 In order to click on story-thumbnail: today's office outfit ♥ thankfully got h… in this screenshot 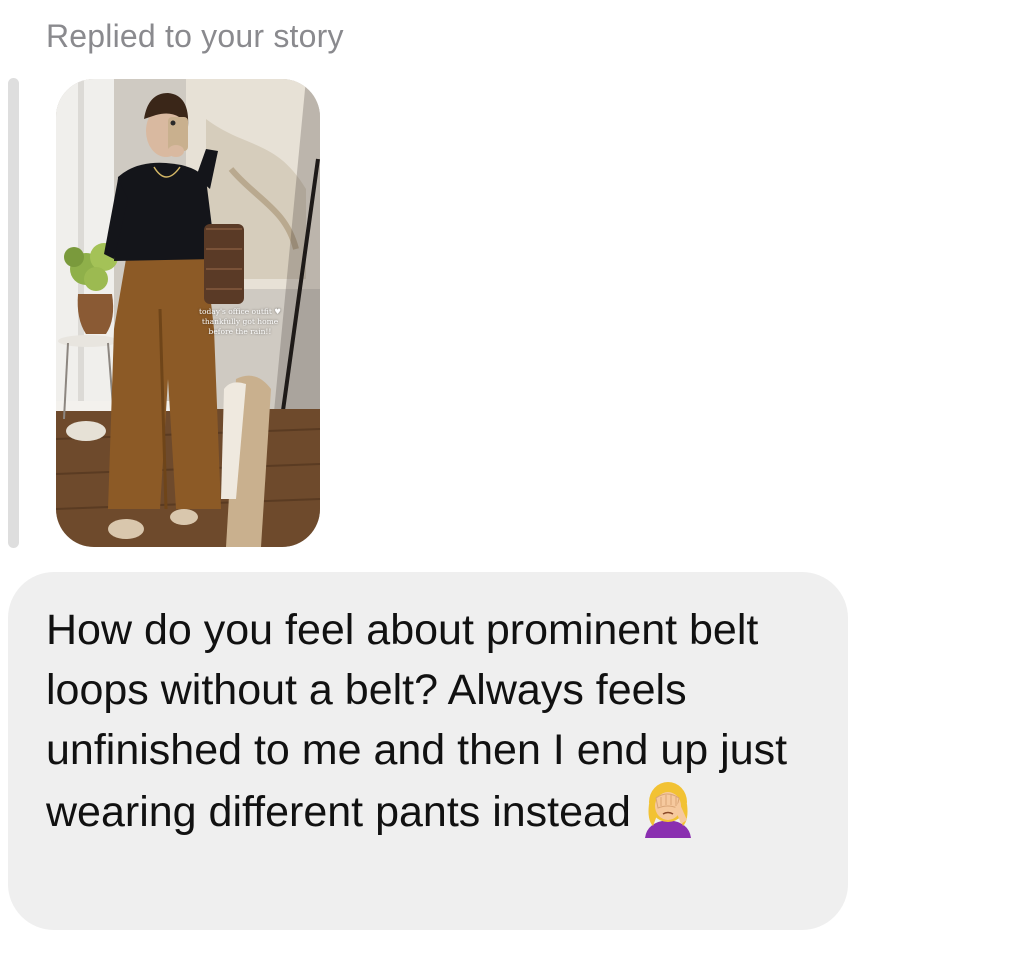, I will do `click(188, 313)`.